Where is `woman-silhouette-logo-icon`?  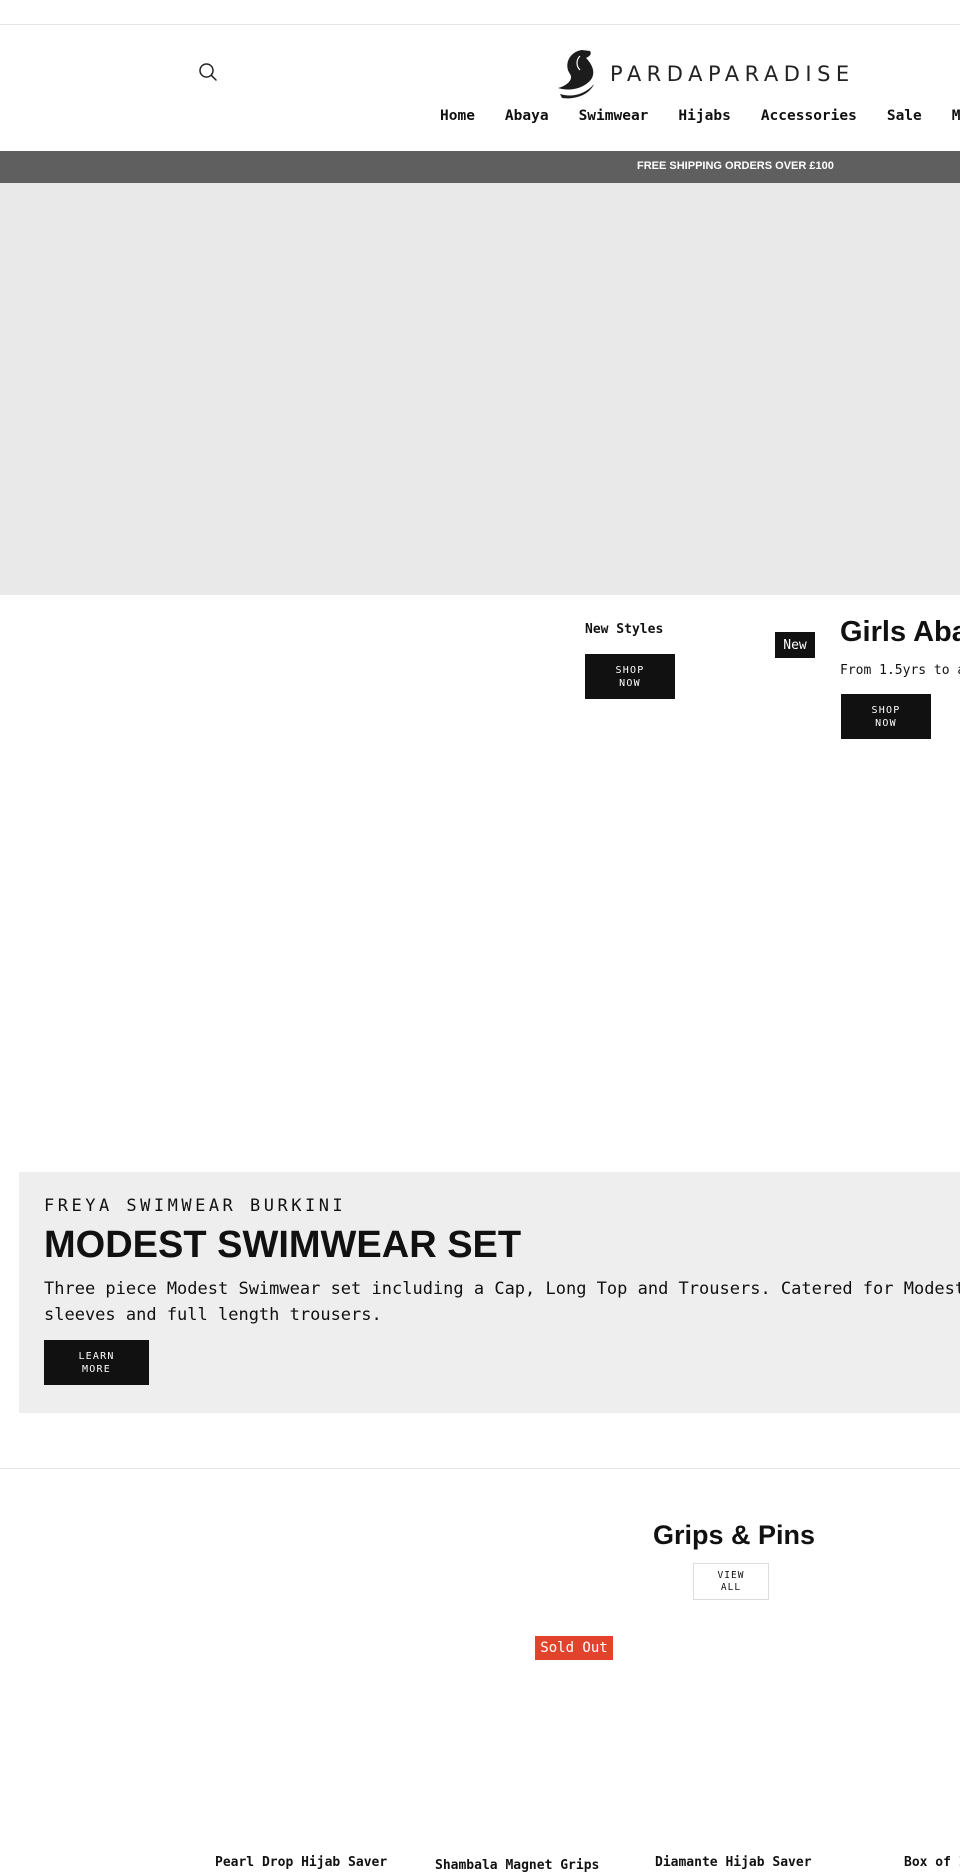 woman-silhouette-logo-icon is located at coordinates (576, 73).